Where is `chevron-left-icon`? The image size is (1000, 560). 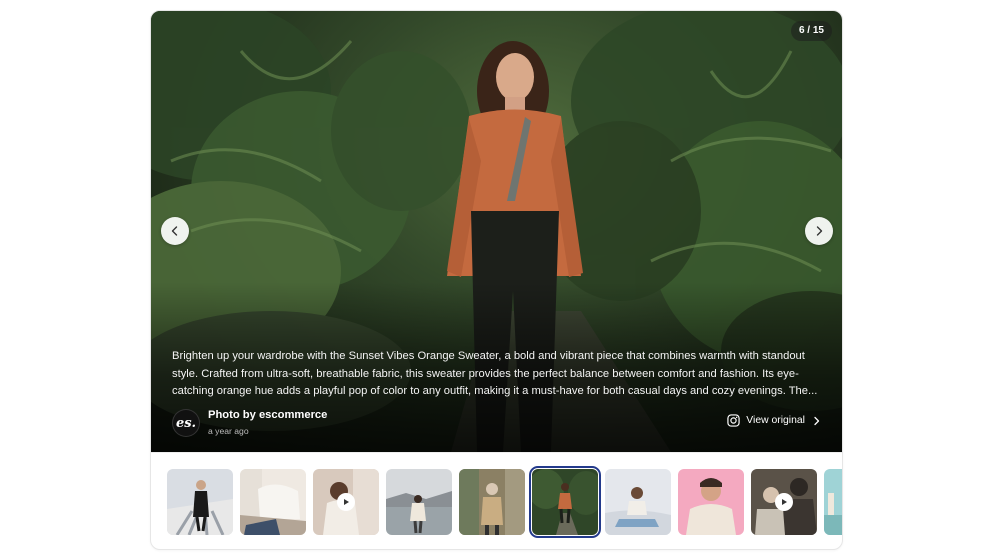 chevron-left-icon is located at coordinates (174, 231).